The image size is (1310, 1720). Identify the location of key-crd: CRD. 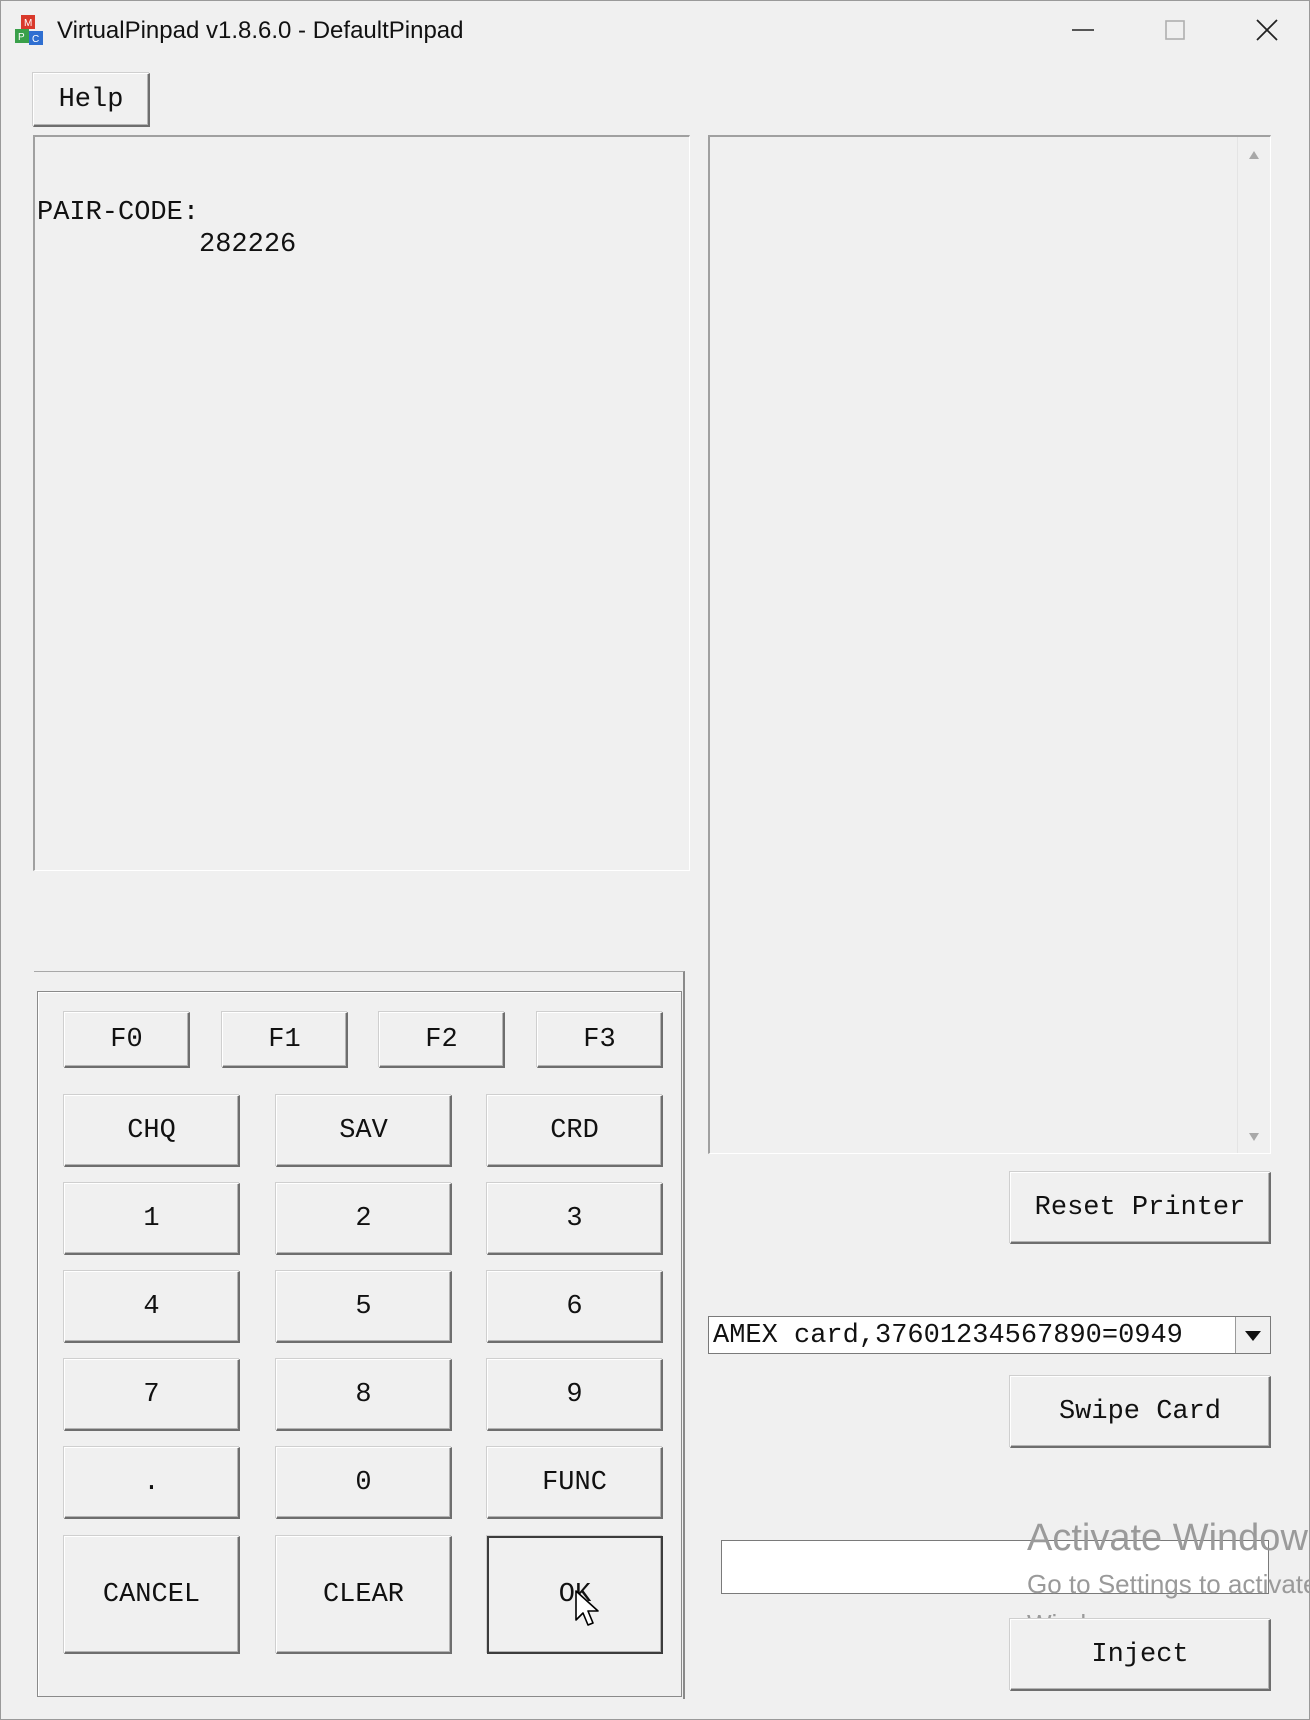
(575, 1131).